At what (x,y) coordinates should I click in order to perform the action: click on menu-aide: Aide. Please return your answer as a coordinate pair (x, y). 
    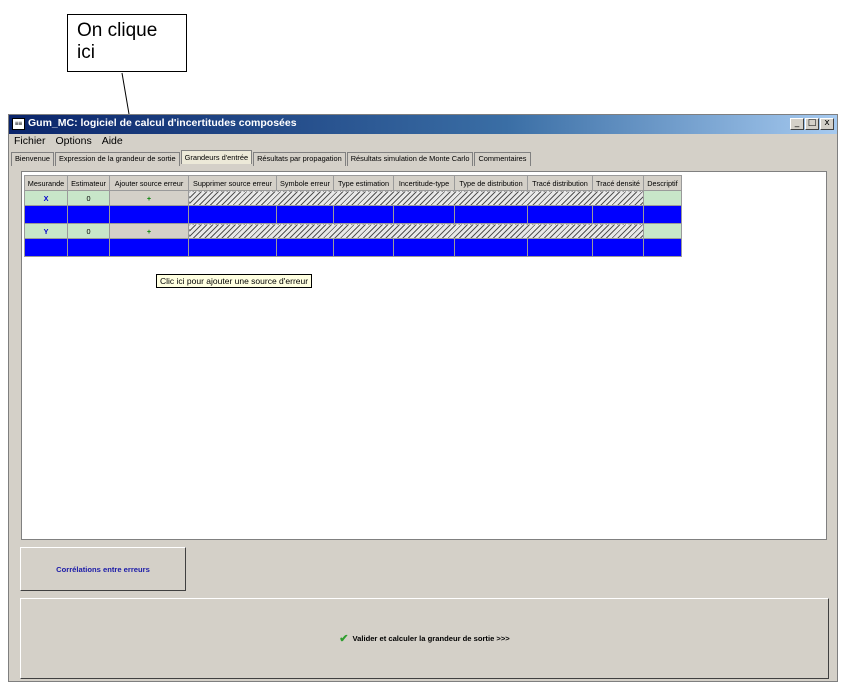
    Looking at the image, I should click on (112, 142).